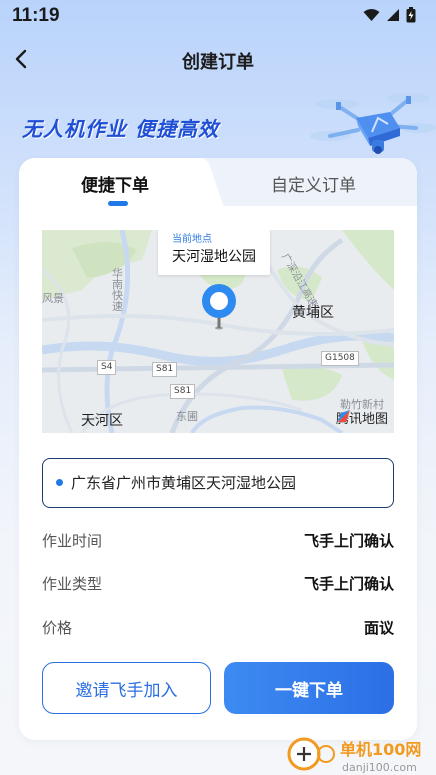  I want to click on active-tab-indicator, so click(118, 203).